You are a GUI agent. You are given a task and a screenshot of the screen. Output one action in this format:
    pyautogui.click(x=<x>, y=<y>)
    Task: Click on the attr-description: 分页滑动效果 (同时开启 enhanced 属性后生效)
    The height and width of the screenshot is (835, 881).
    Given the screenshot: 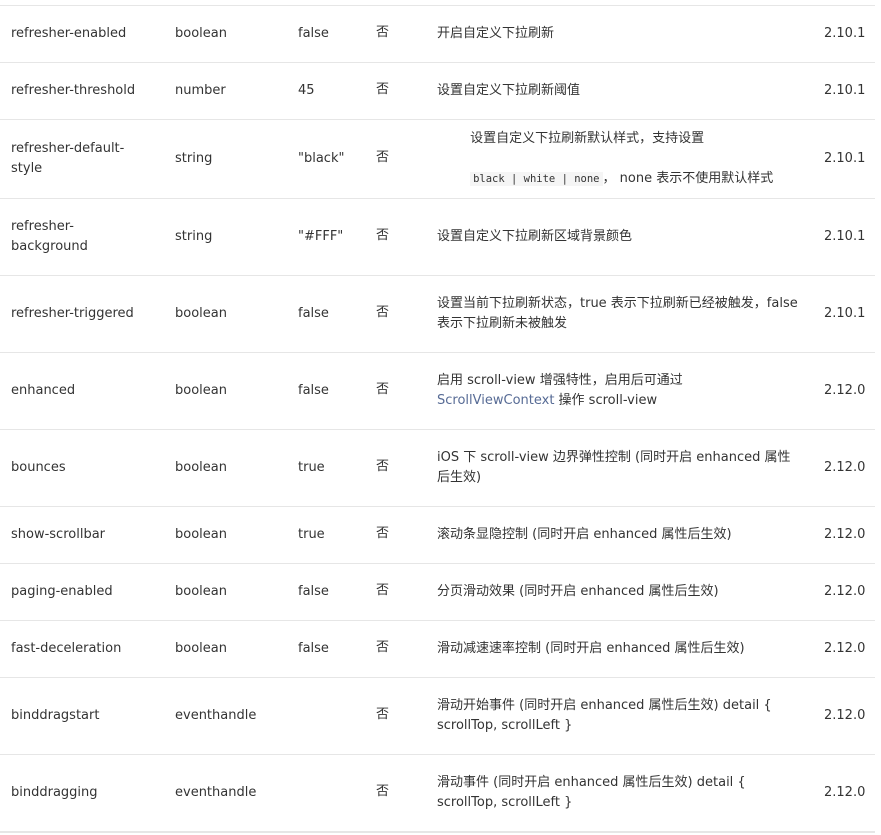 What is the action you would take?
    pyautogui.click(x=578, y=591)
    